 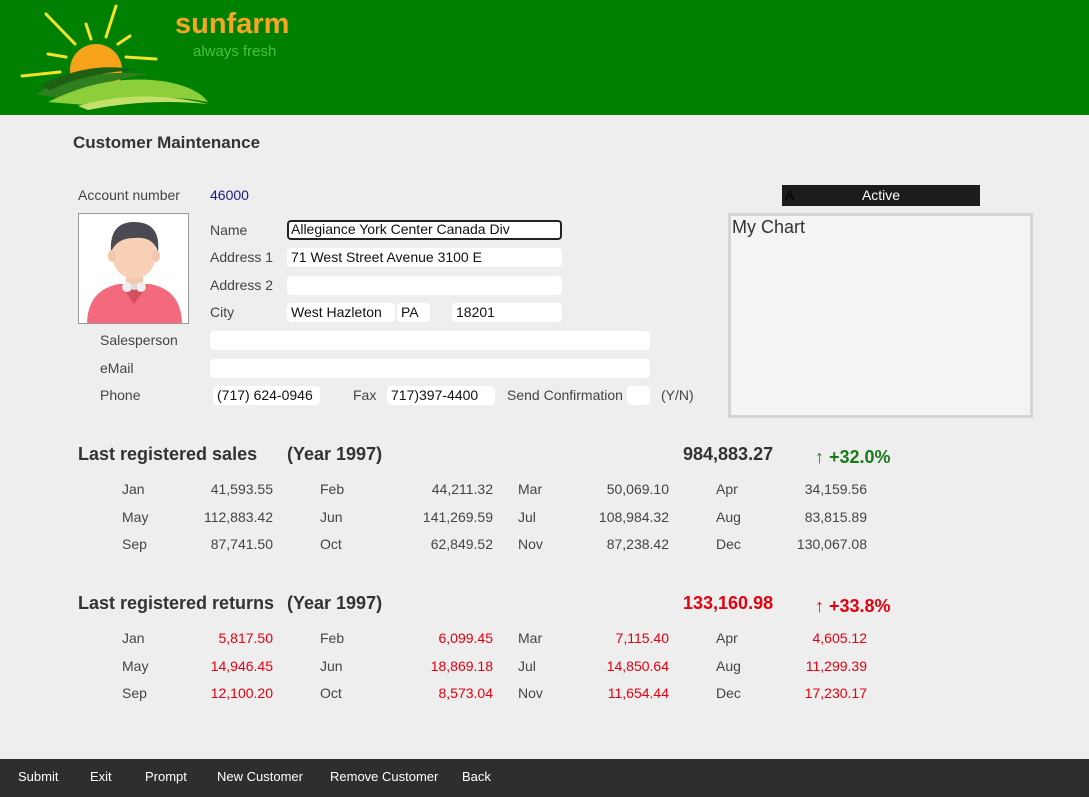 What do you see at coordinates (880, 315) in the screenshot?
I see `chart-panel: My Chart` at bounding box center [880, 315].